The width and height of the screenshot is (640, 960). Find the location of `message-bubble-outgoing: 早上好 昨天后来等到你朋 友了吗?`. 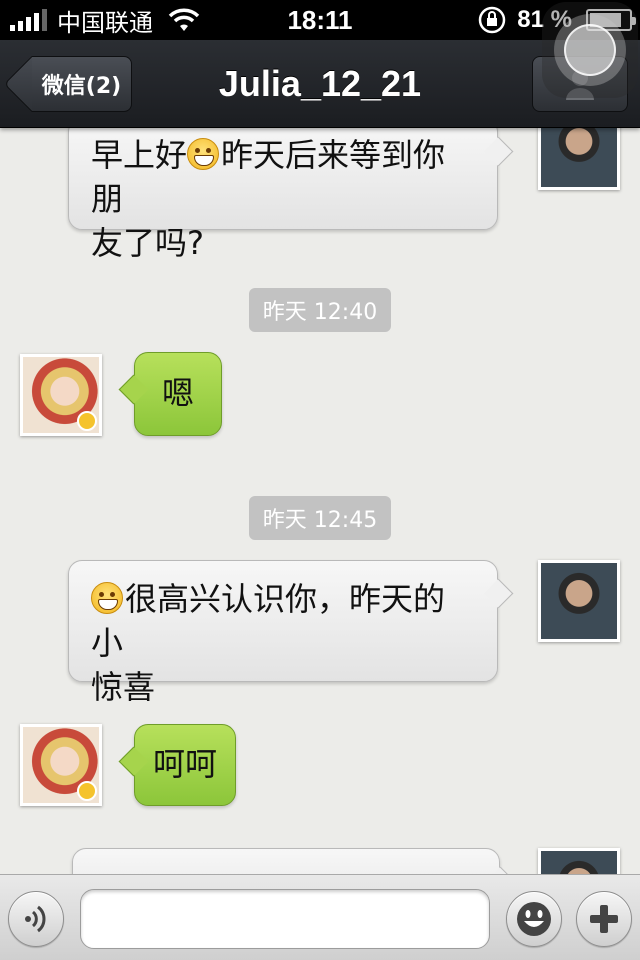

message-bubble-outgoing: 早上好 昨天后来等到你朋 友了吗? is located at coordinates (283, 195).